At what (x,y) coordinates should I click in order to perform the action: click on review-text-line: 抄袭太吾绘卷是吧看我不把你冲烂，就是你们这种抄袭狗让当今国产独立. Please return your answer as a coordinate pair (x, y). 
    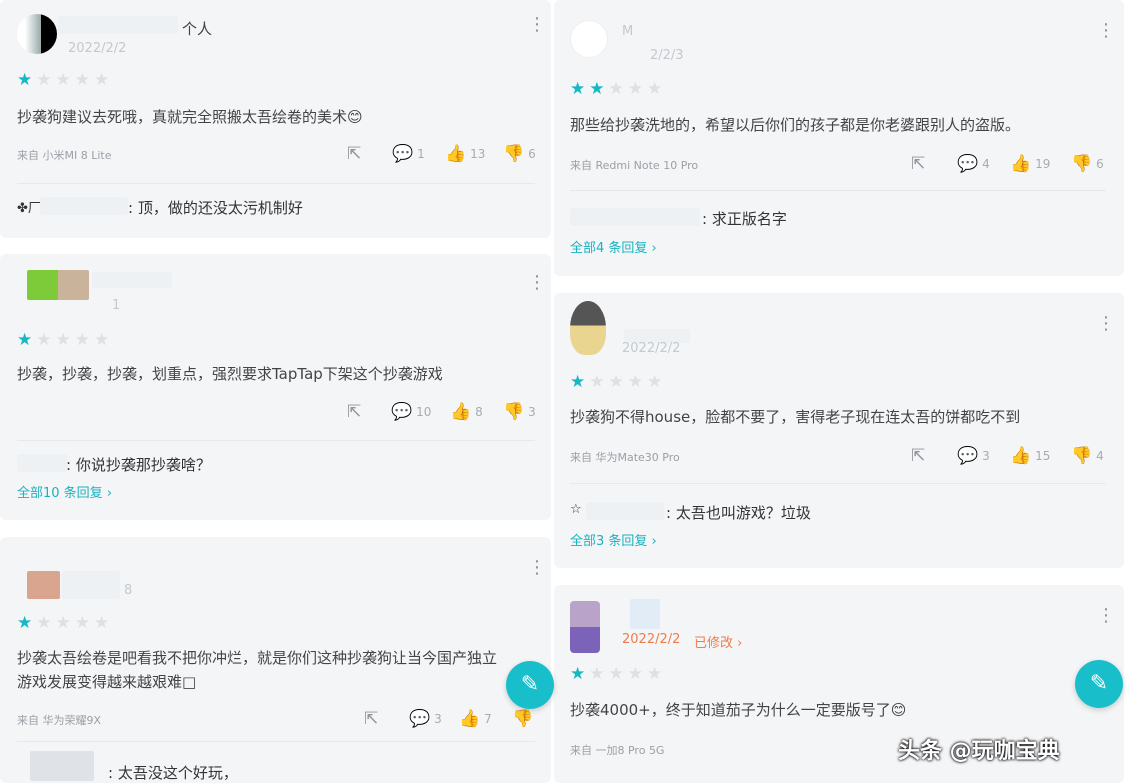
    Looking at the image, I should click on (257, 658).